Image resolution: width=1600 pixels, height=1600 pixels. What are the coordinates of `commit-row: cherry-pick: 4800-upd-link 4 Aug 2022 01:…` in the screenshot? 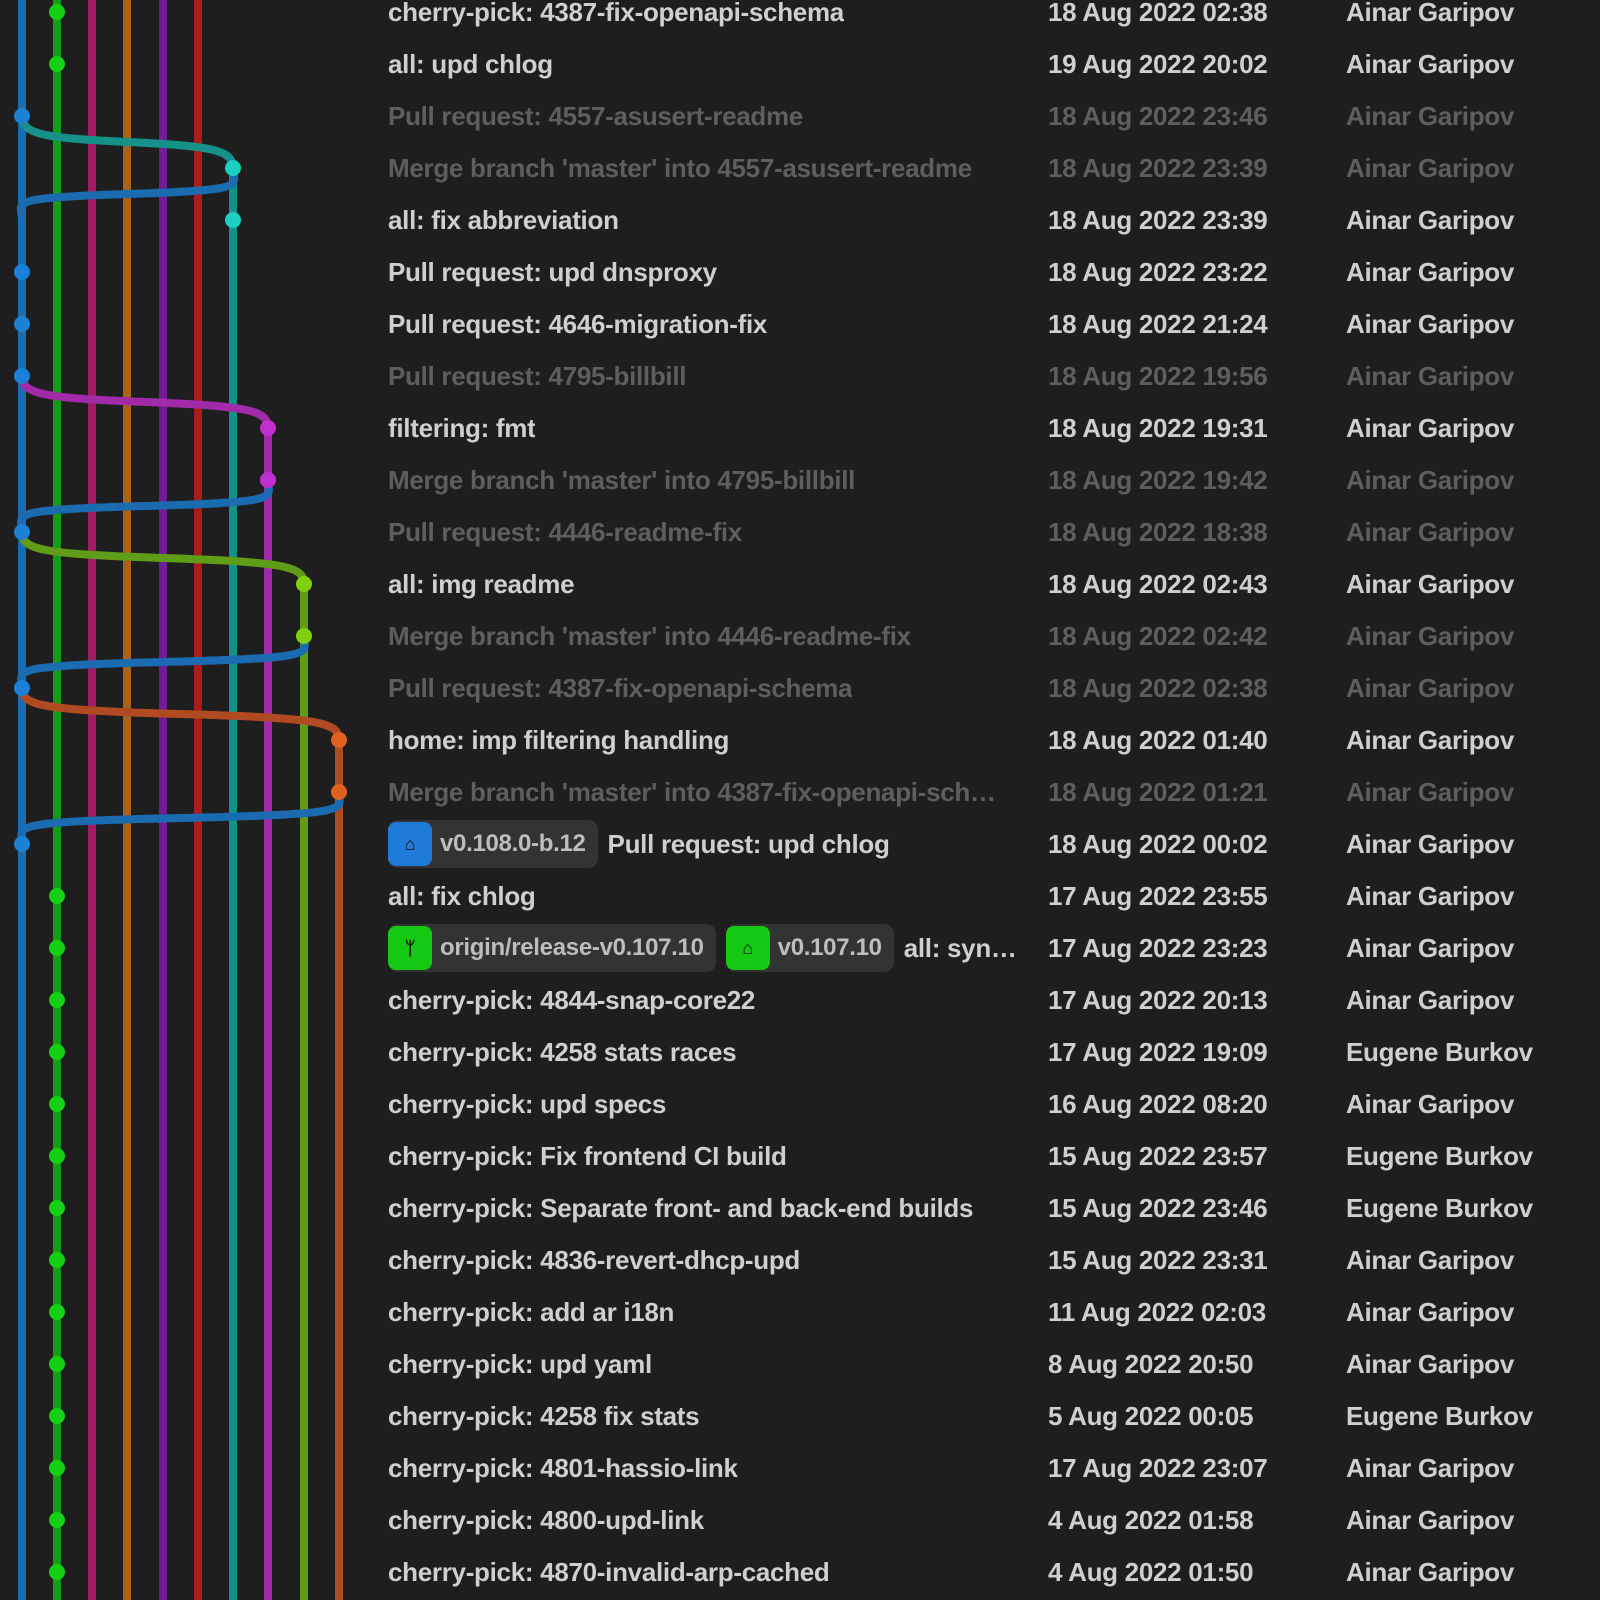 It's located at (800, 1520).